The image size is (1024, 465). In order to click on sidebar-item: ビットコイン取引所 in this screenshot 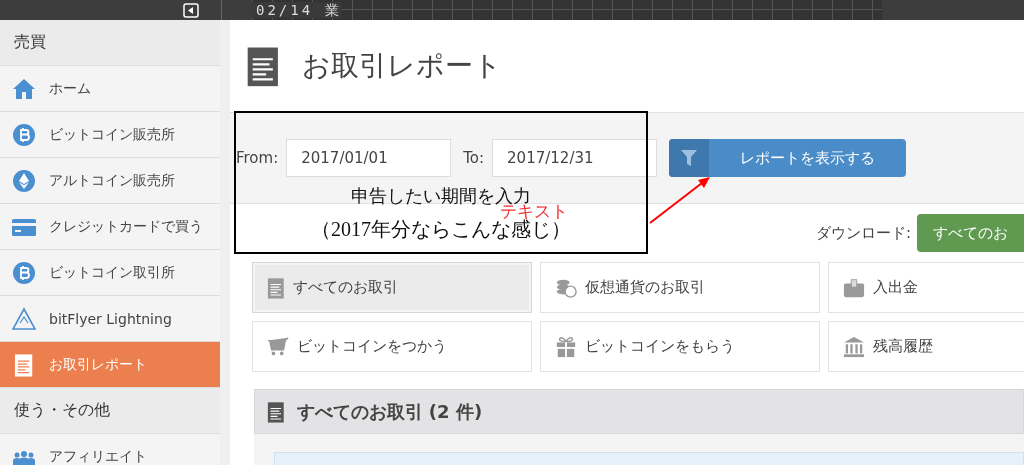, I will do `click(110, 273)`.